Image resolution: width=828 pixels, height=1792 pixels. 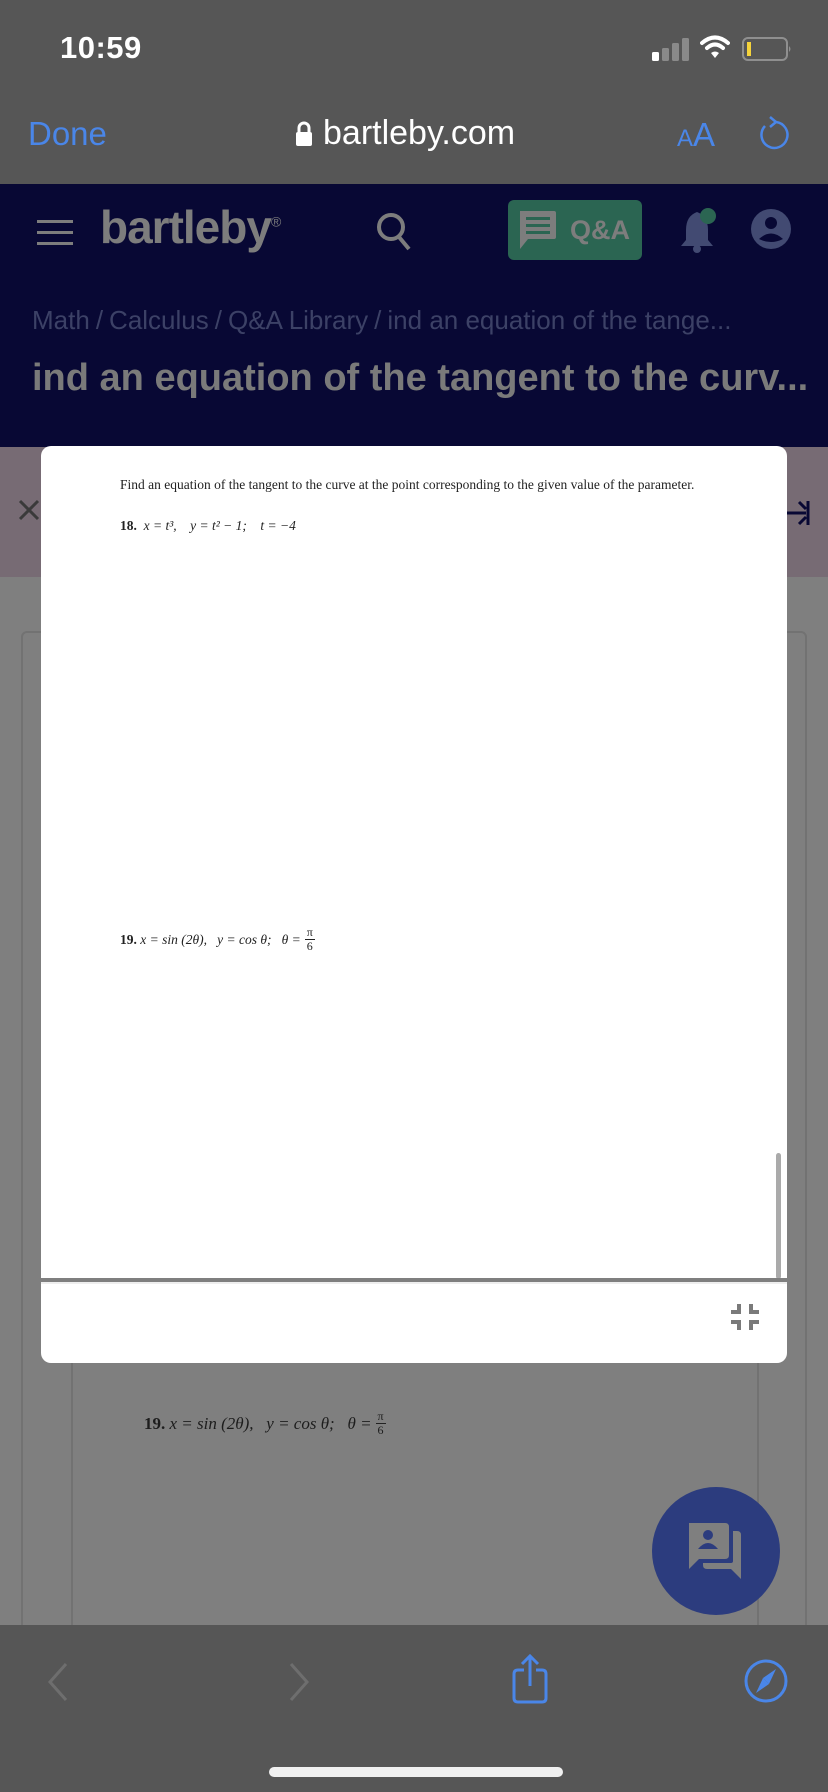 What do you see at coordinates (159, 320) in the screenshot?
I see `breadcrumb-calculus: Calculus` at bounding box center [159, 320].